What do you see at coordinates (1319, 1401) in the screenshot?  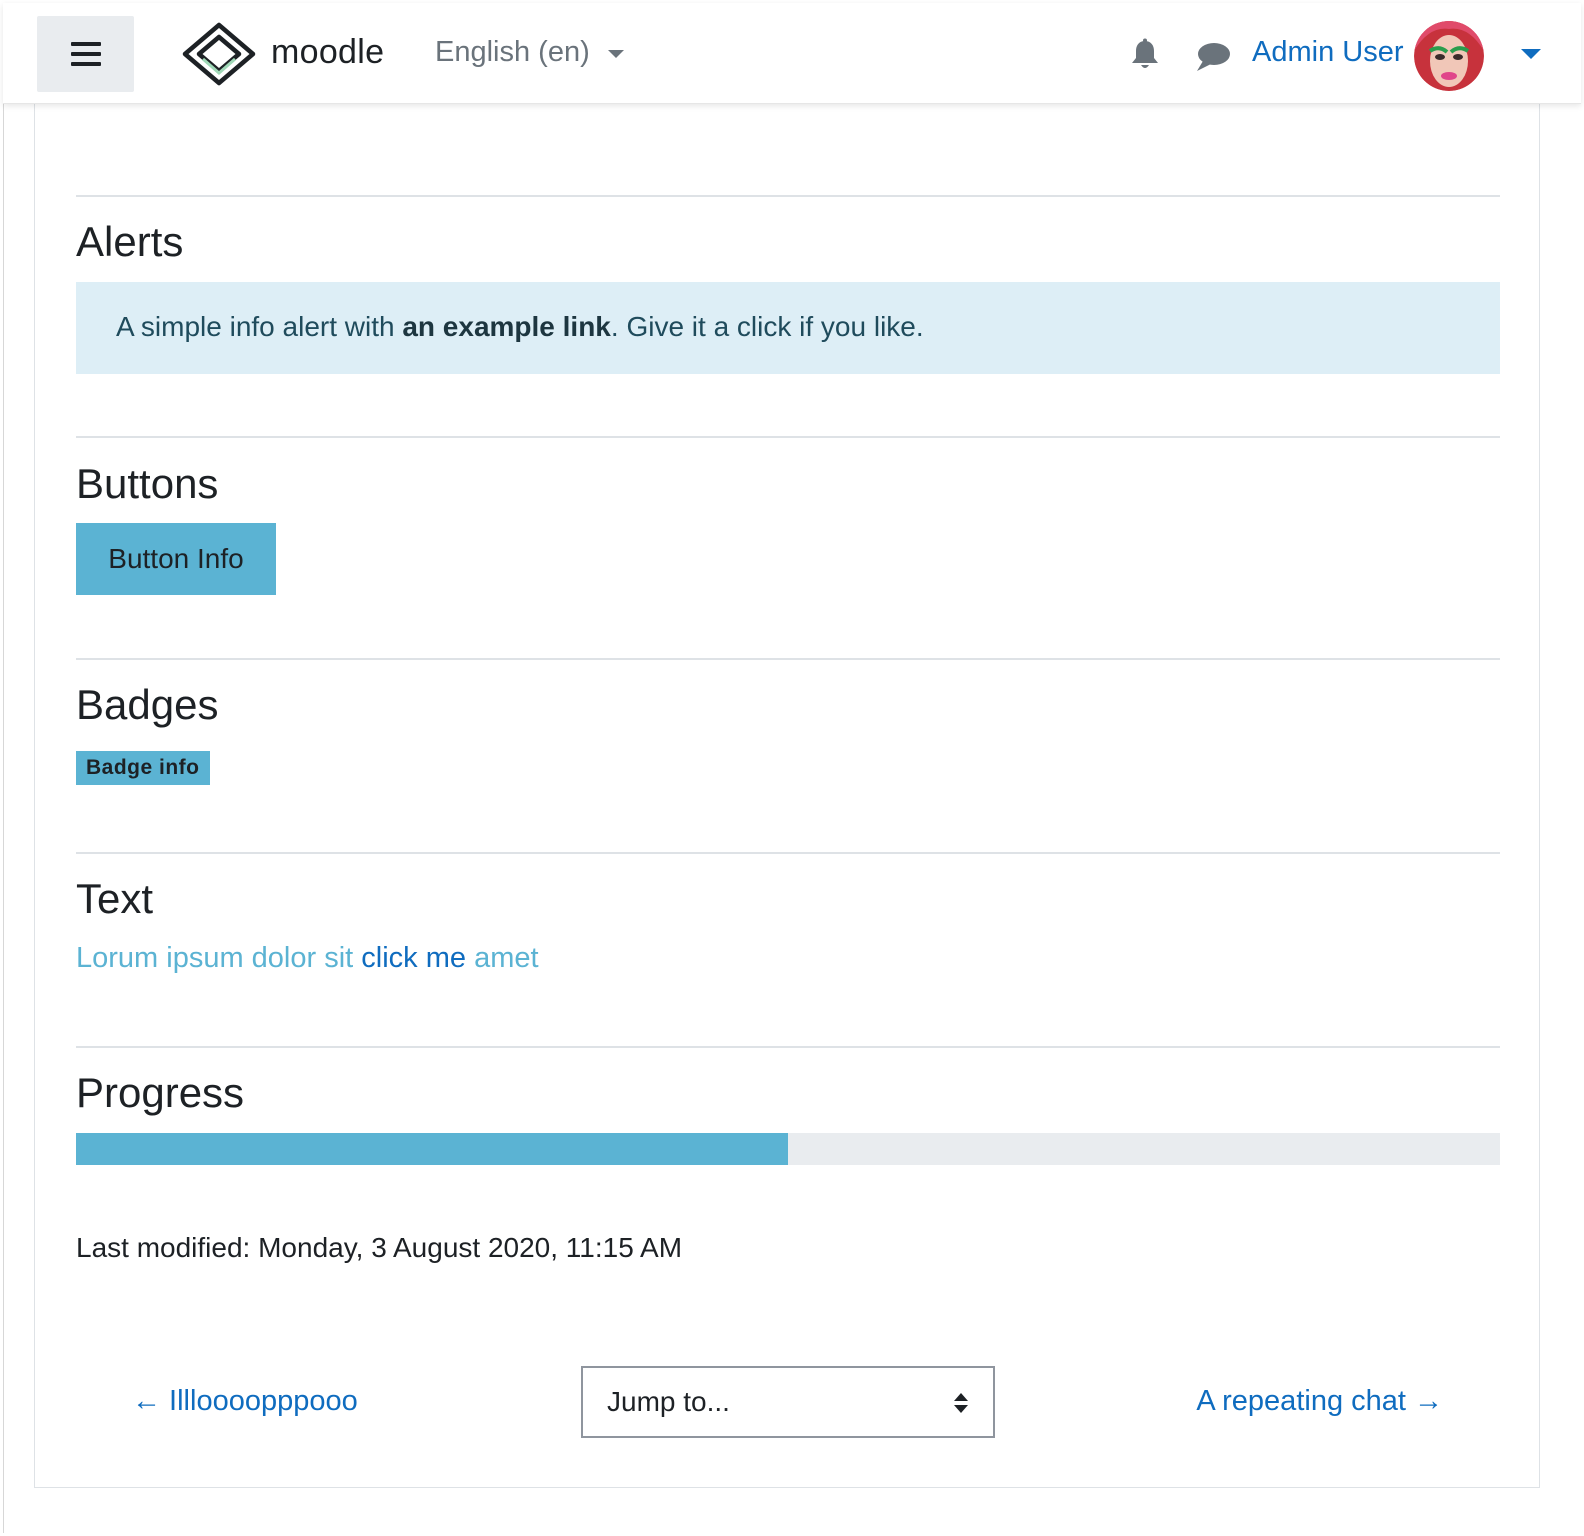 I see `next-activity-link: A repeating chat →` at bounding box center [1319, 1401].